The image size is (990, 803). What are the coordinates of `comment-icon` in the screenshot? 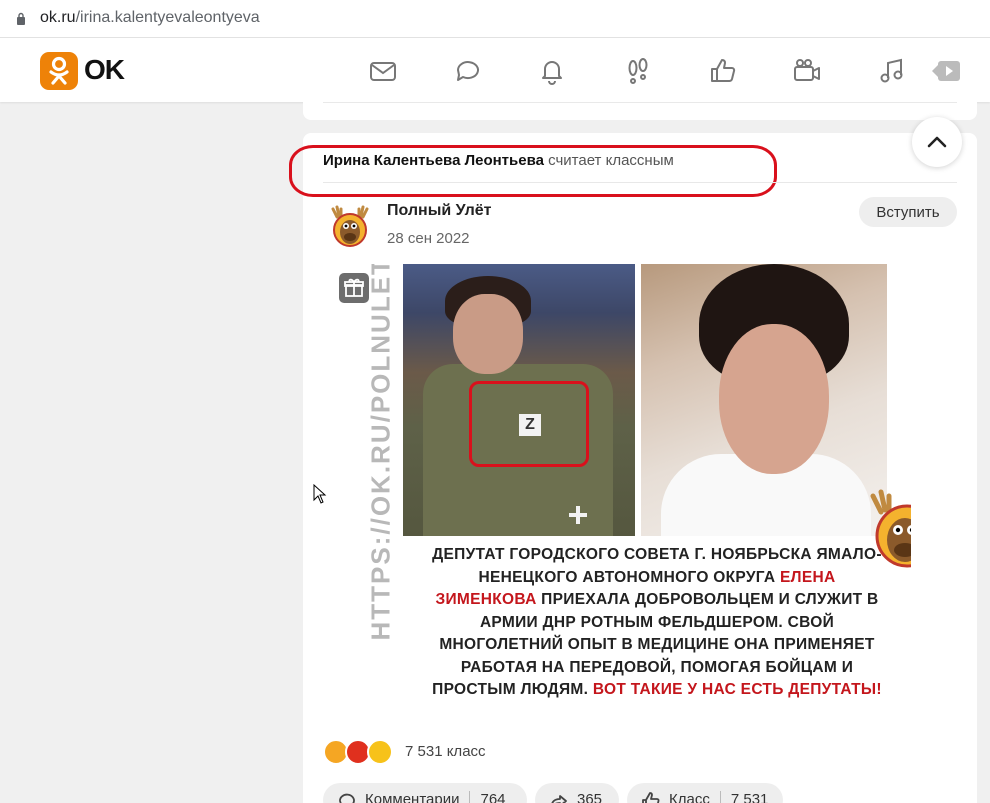 It's located at (347, 798).